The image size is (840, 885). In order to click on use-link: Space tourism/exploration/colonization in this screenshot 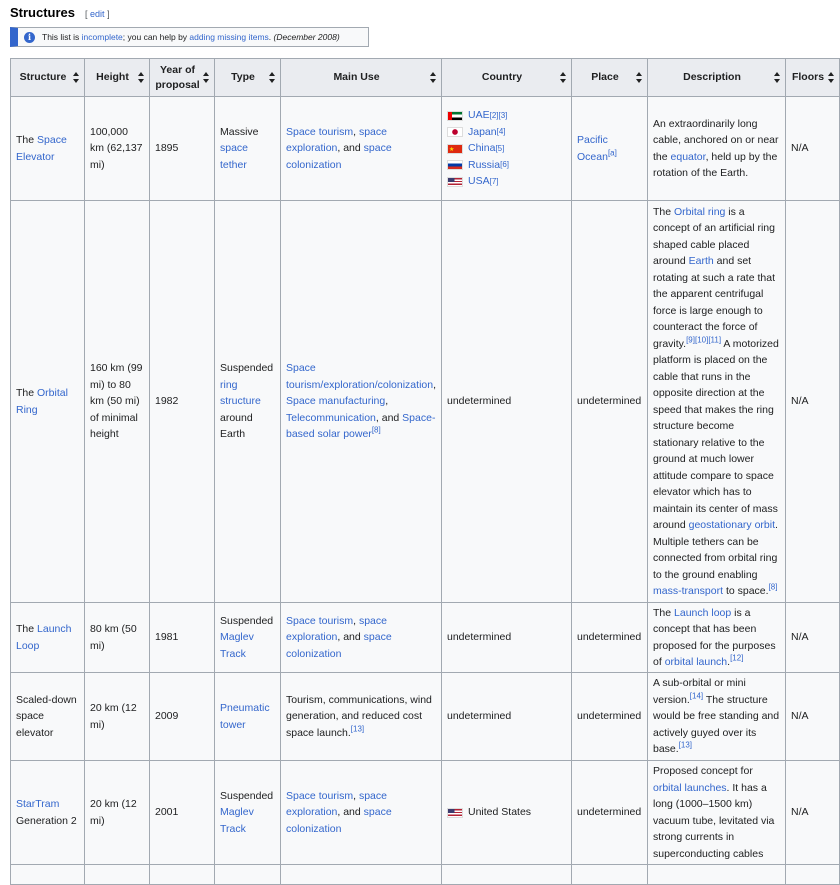, I will do `click(359, 376)`.